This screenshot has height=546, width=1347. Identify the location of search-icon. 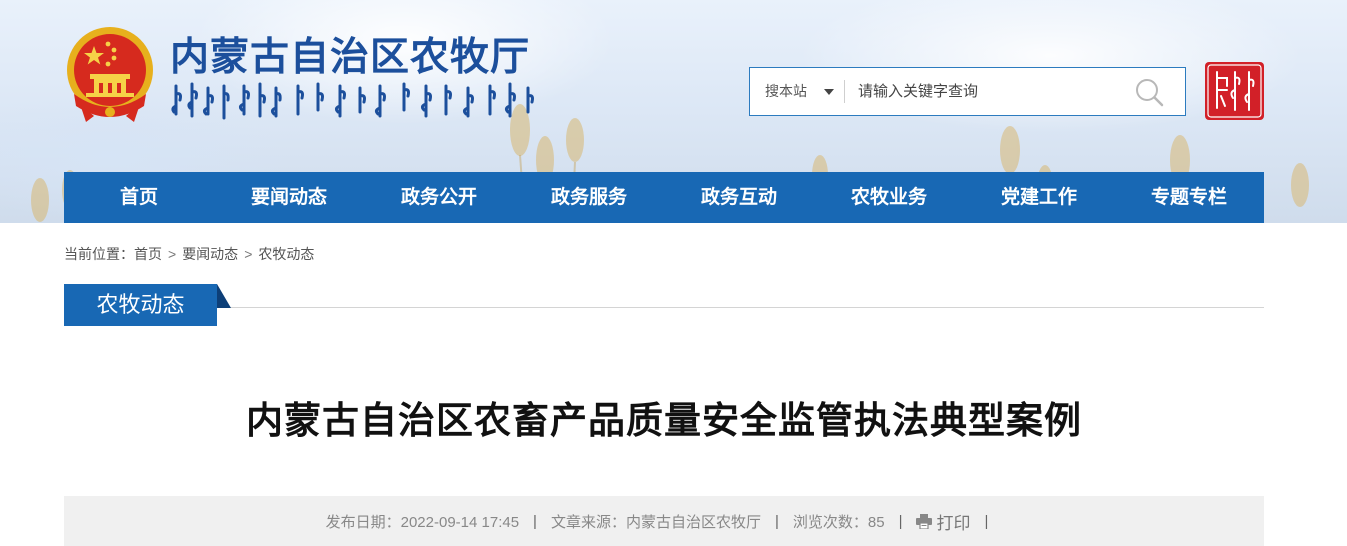
(1150, 93).